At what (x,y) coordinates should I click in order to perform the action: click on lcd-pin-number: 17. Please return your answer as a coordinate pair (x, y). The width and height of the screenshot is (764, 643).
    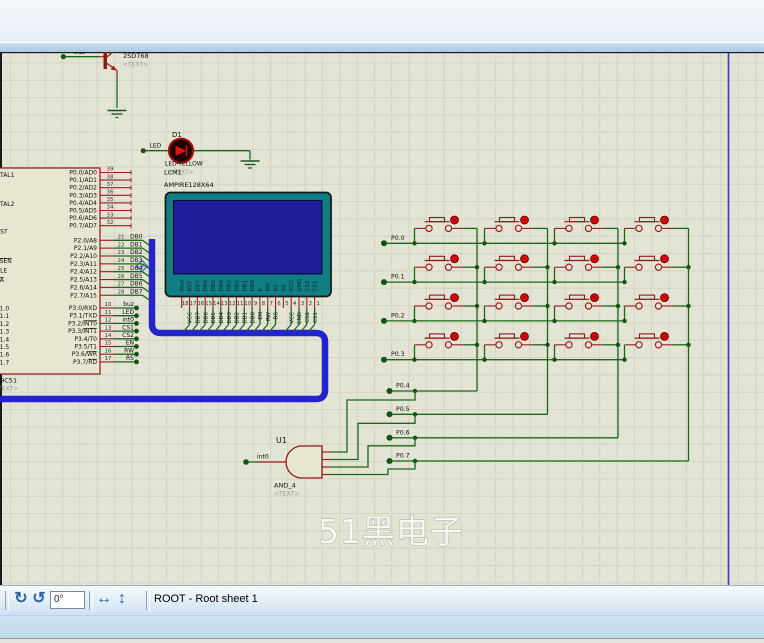
    Looking at the image, I should click on (193, 304).